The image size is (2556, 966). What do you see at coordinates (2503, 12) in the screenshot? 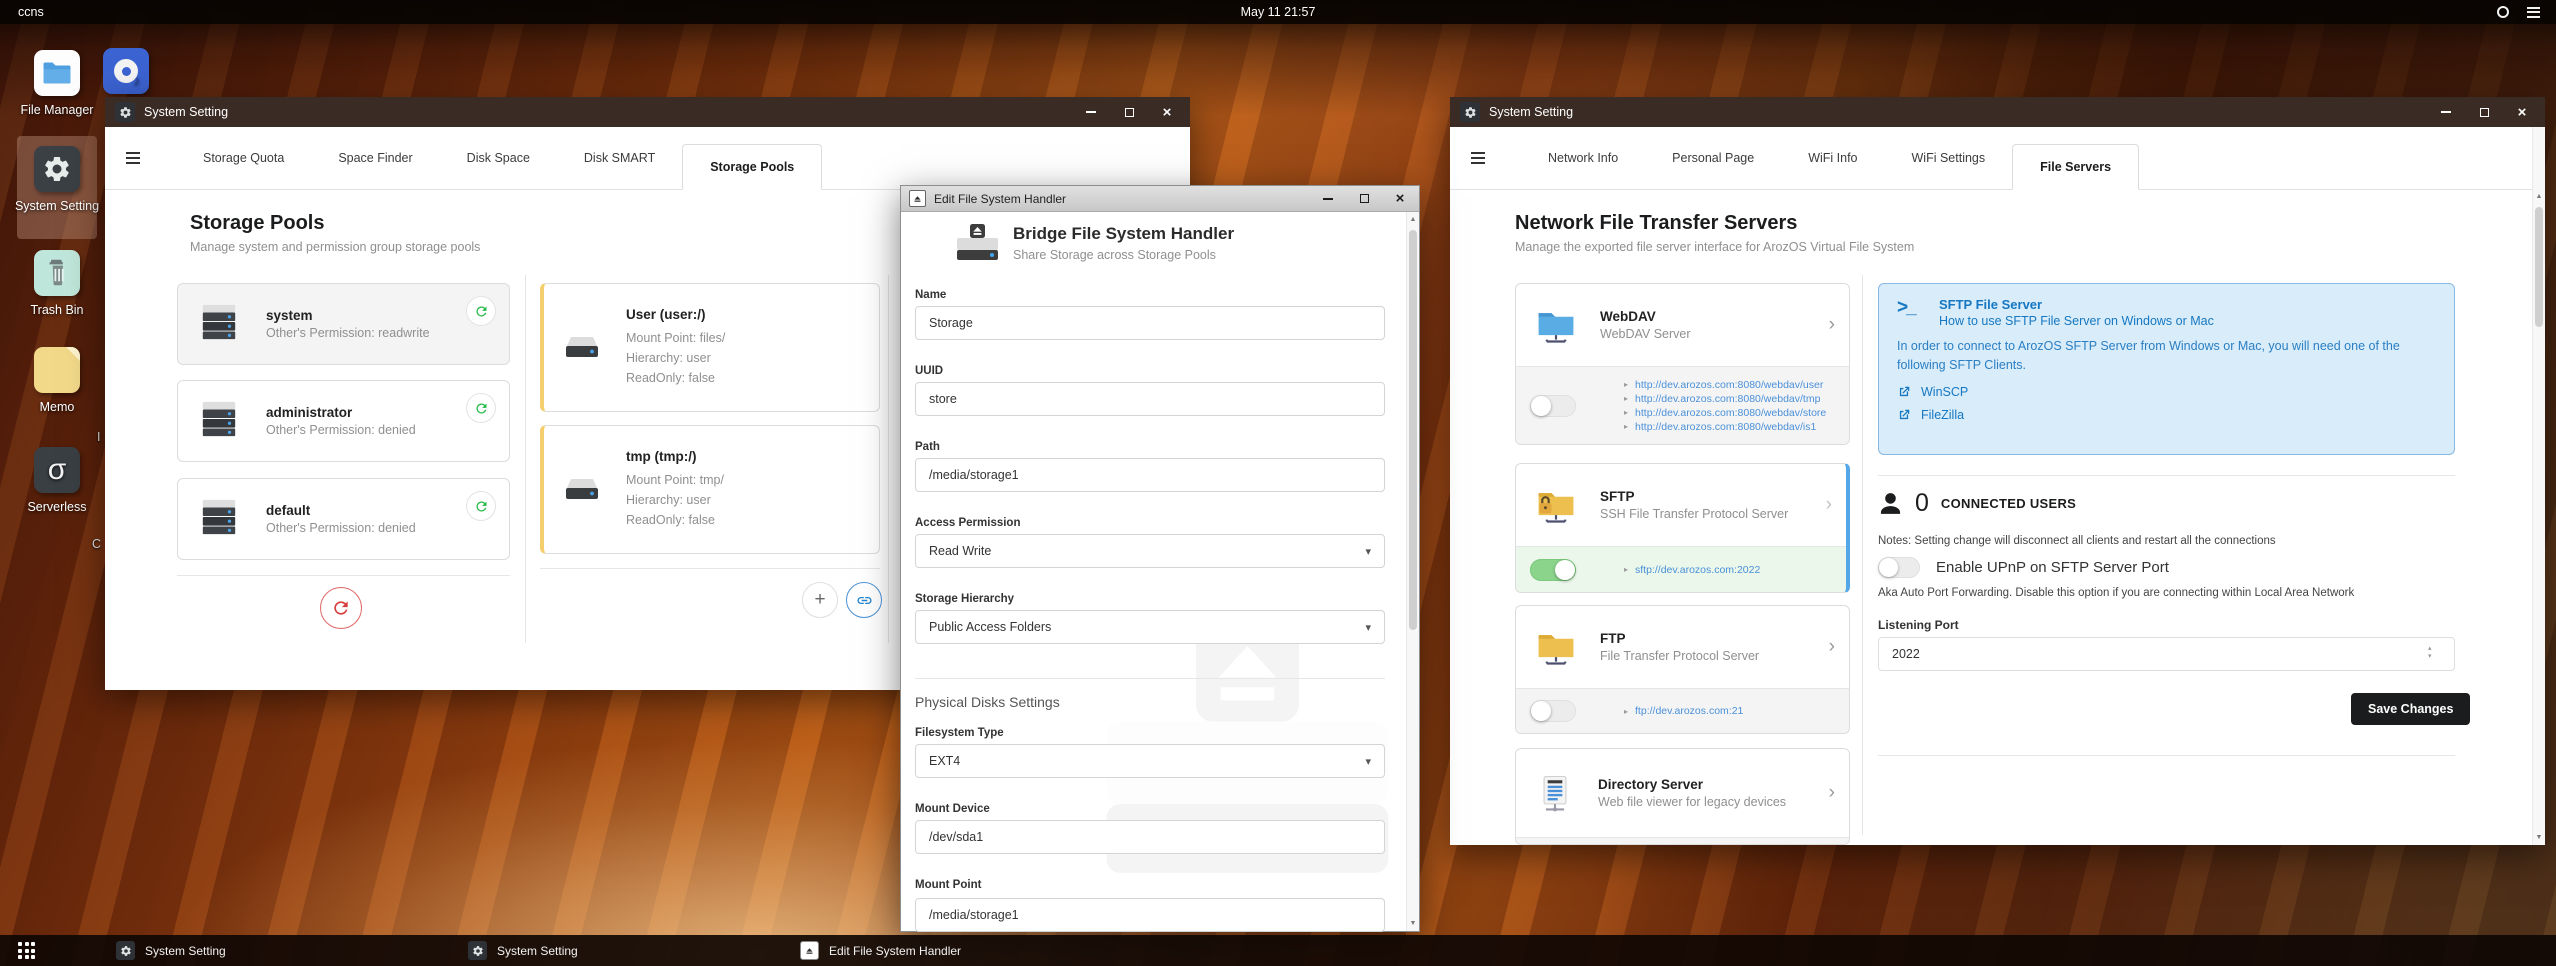
I see `status-ring-icon` at bounding box center [2503, 12].